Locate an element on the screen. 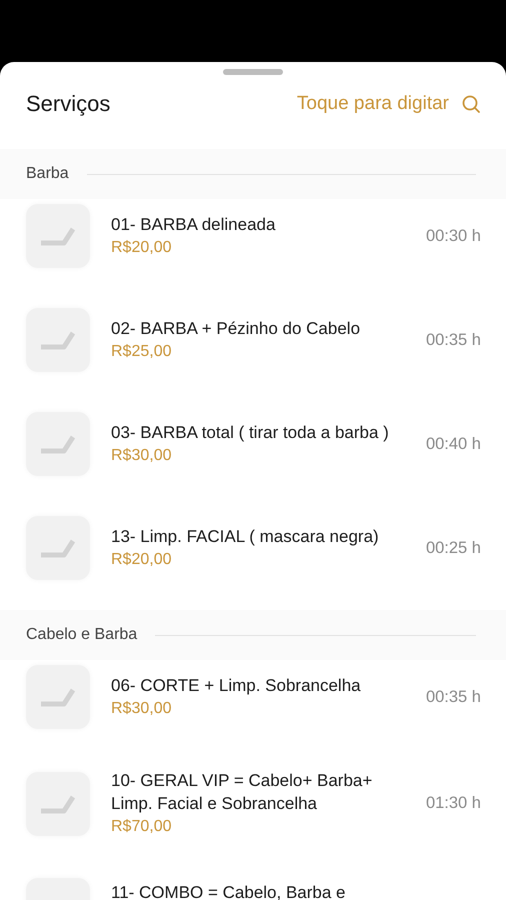  service-duration: 00:25 h is located at coordinates (453, 548).